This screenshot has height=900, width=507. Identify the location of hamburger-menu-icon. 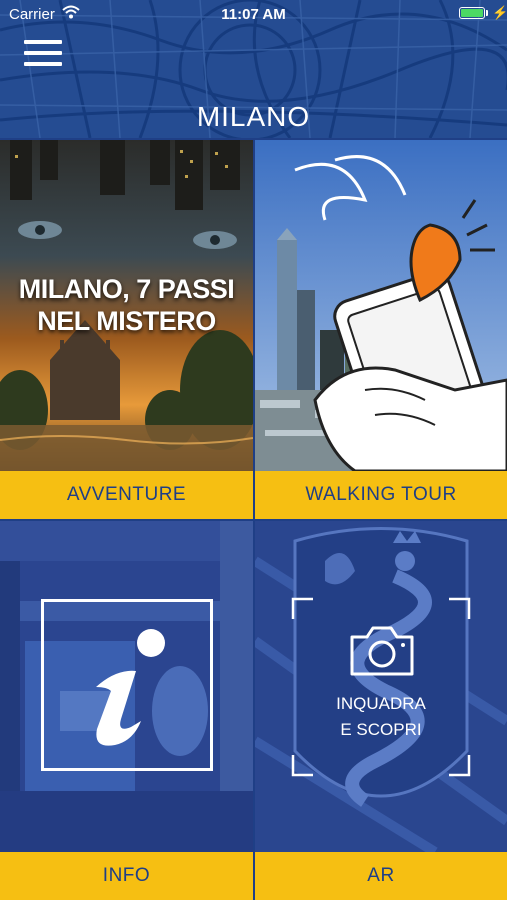
(43, 53).